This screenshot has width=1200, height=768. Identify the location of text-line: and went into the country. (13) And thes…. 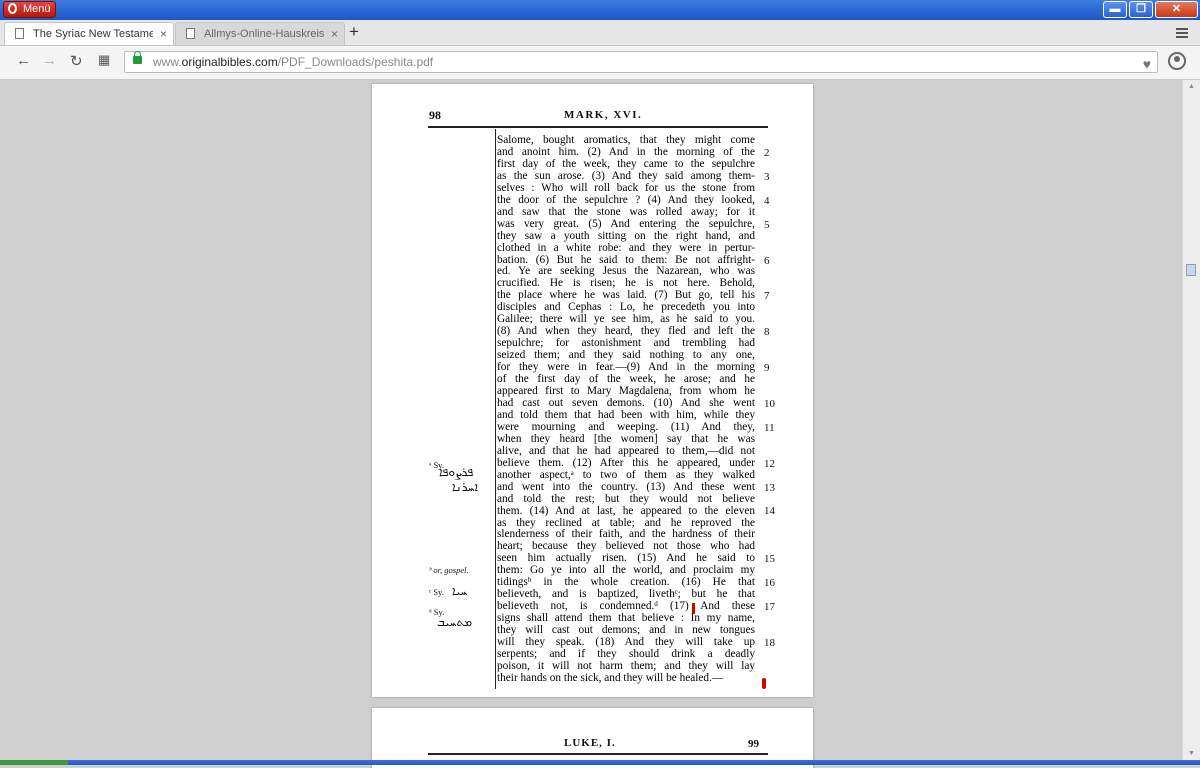
(626, 486).